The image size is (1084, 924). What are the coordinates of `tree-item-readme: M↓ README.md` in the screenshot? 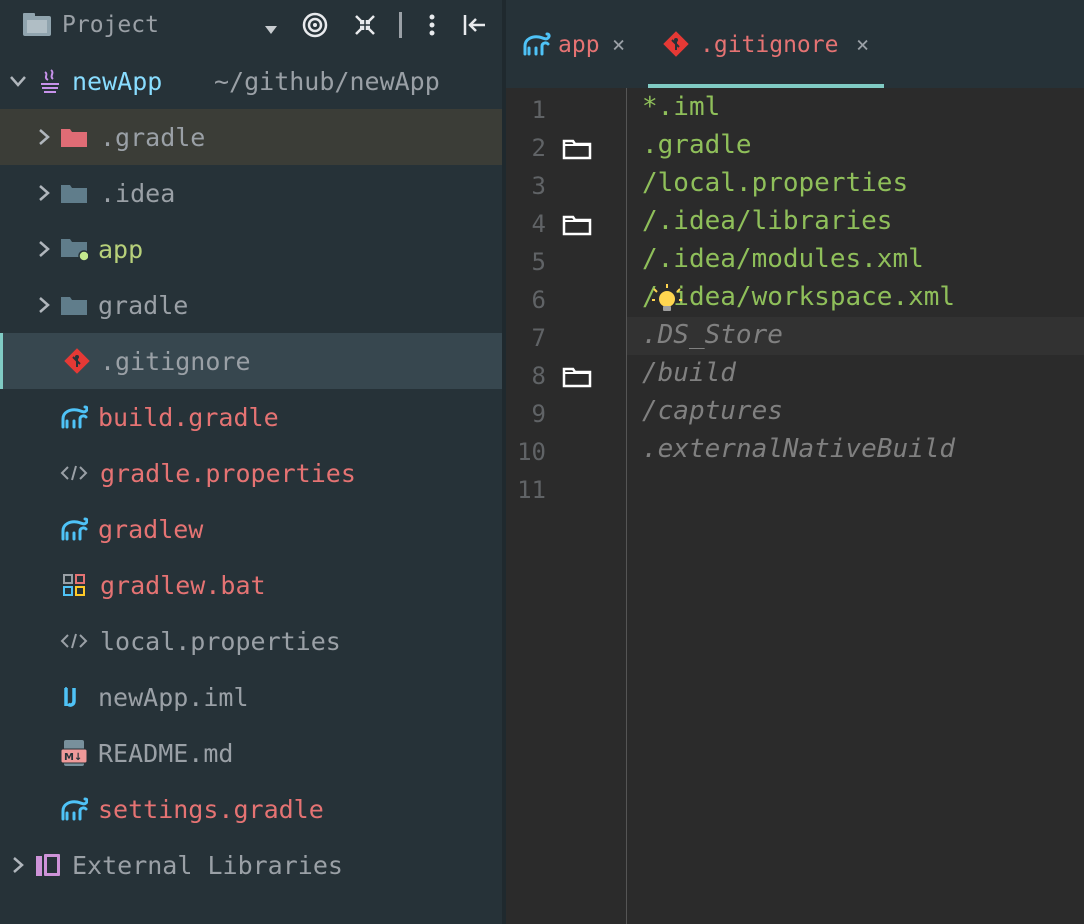 It's located at (251, 753).